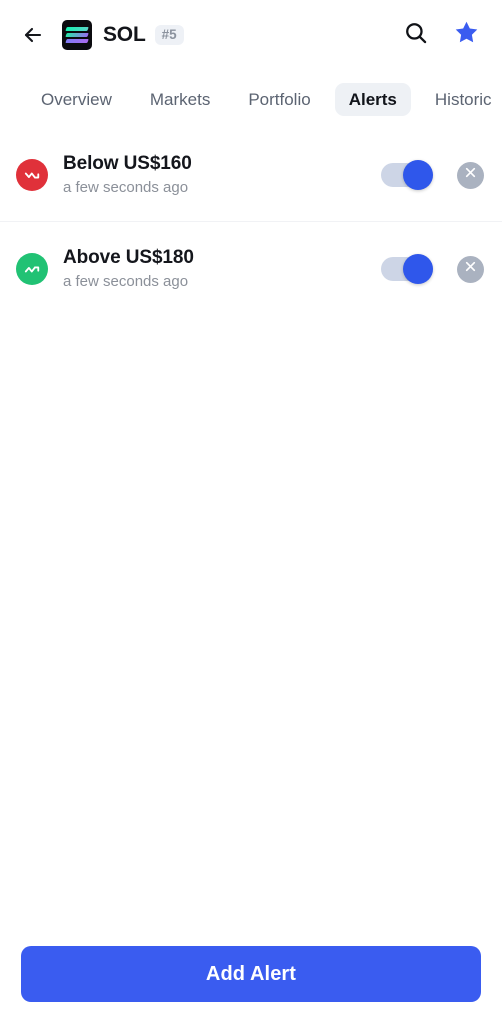 The height and width of the screenshot is (1014, 502). I want to click on back-button, so click(33, 35).